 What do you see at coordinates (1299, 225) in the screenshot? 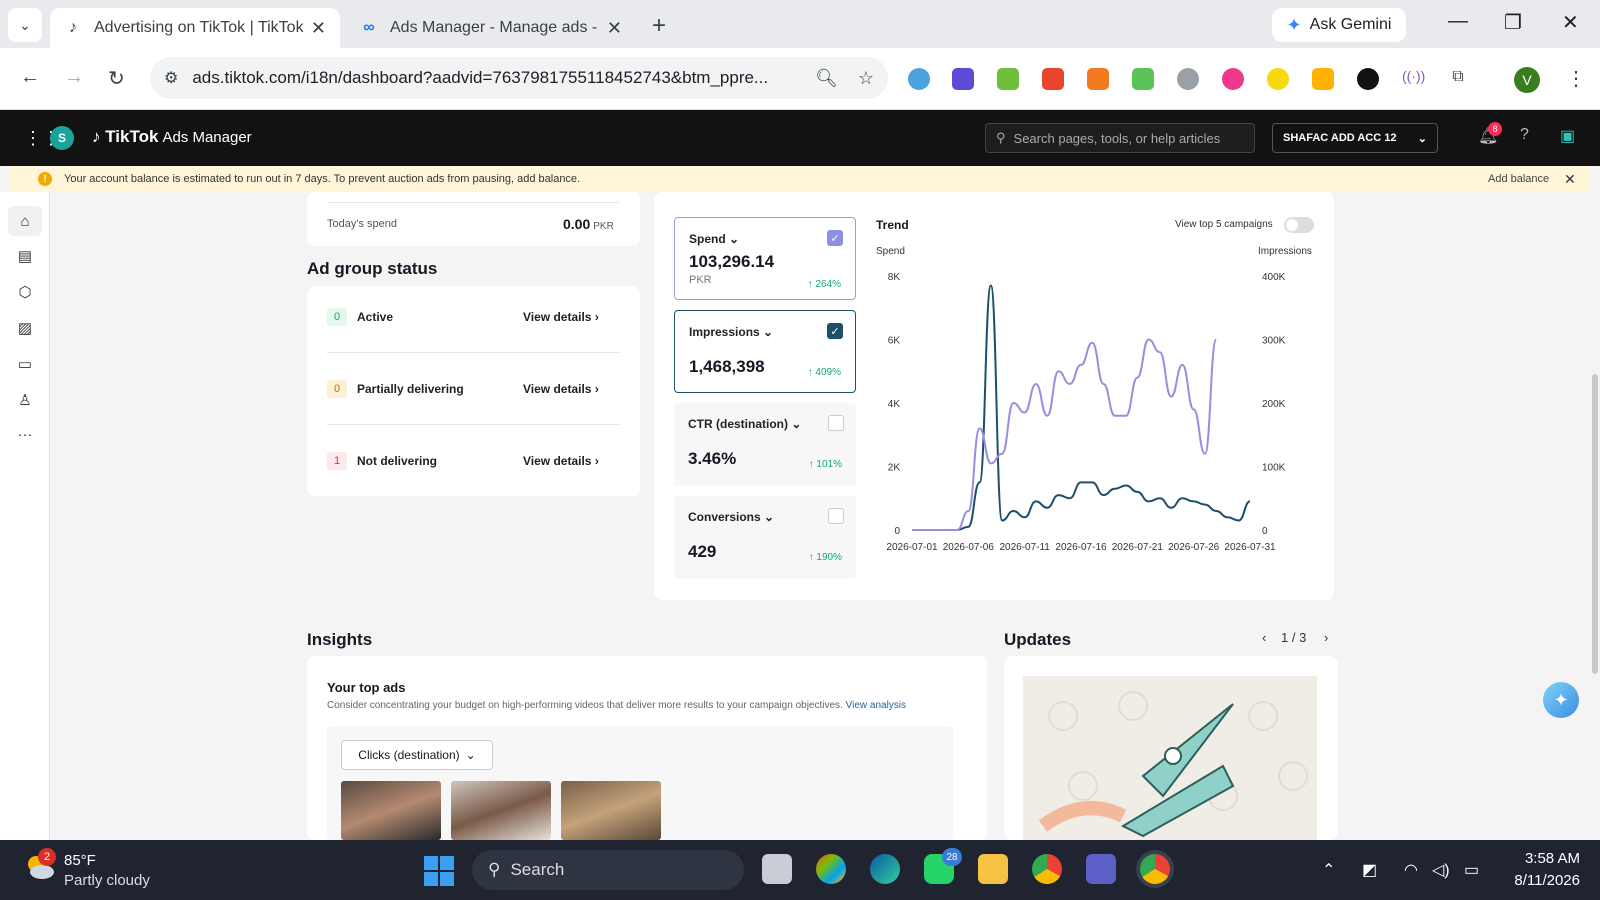
I see `top5-toggle` at bounding box center [1299, 225].